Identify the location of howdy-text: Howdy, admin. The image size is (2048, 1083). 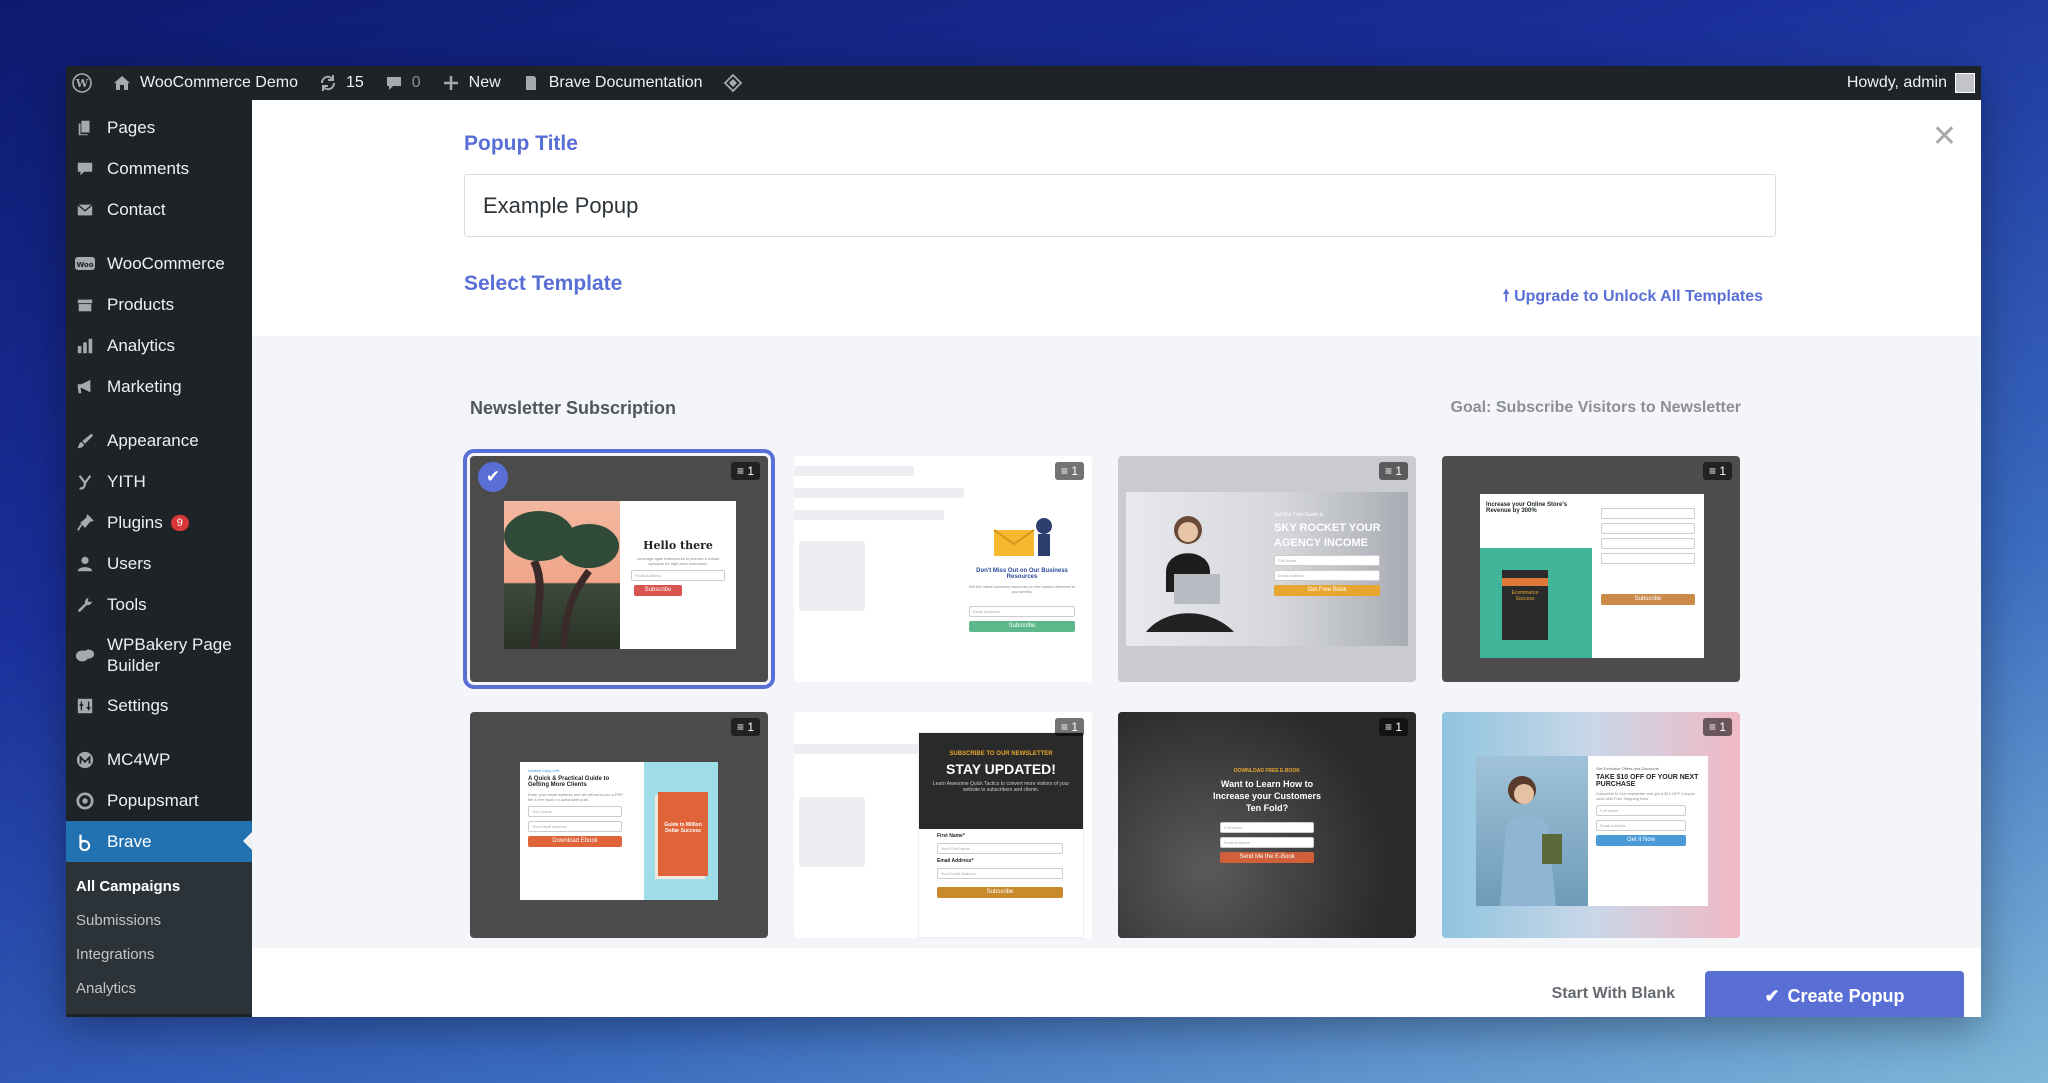
(1896, 82).